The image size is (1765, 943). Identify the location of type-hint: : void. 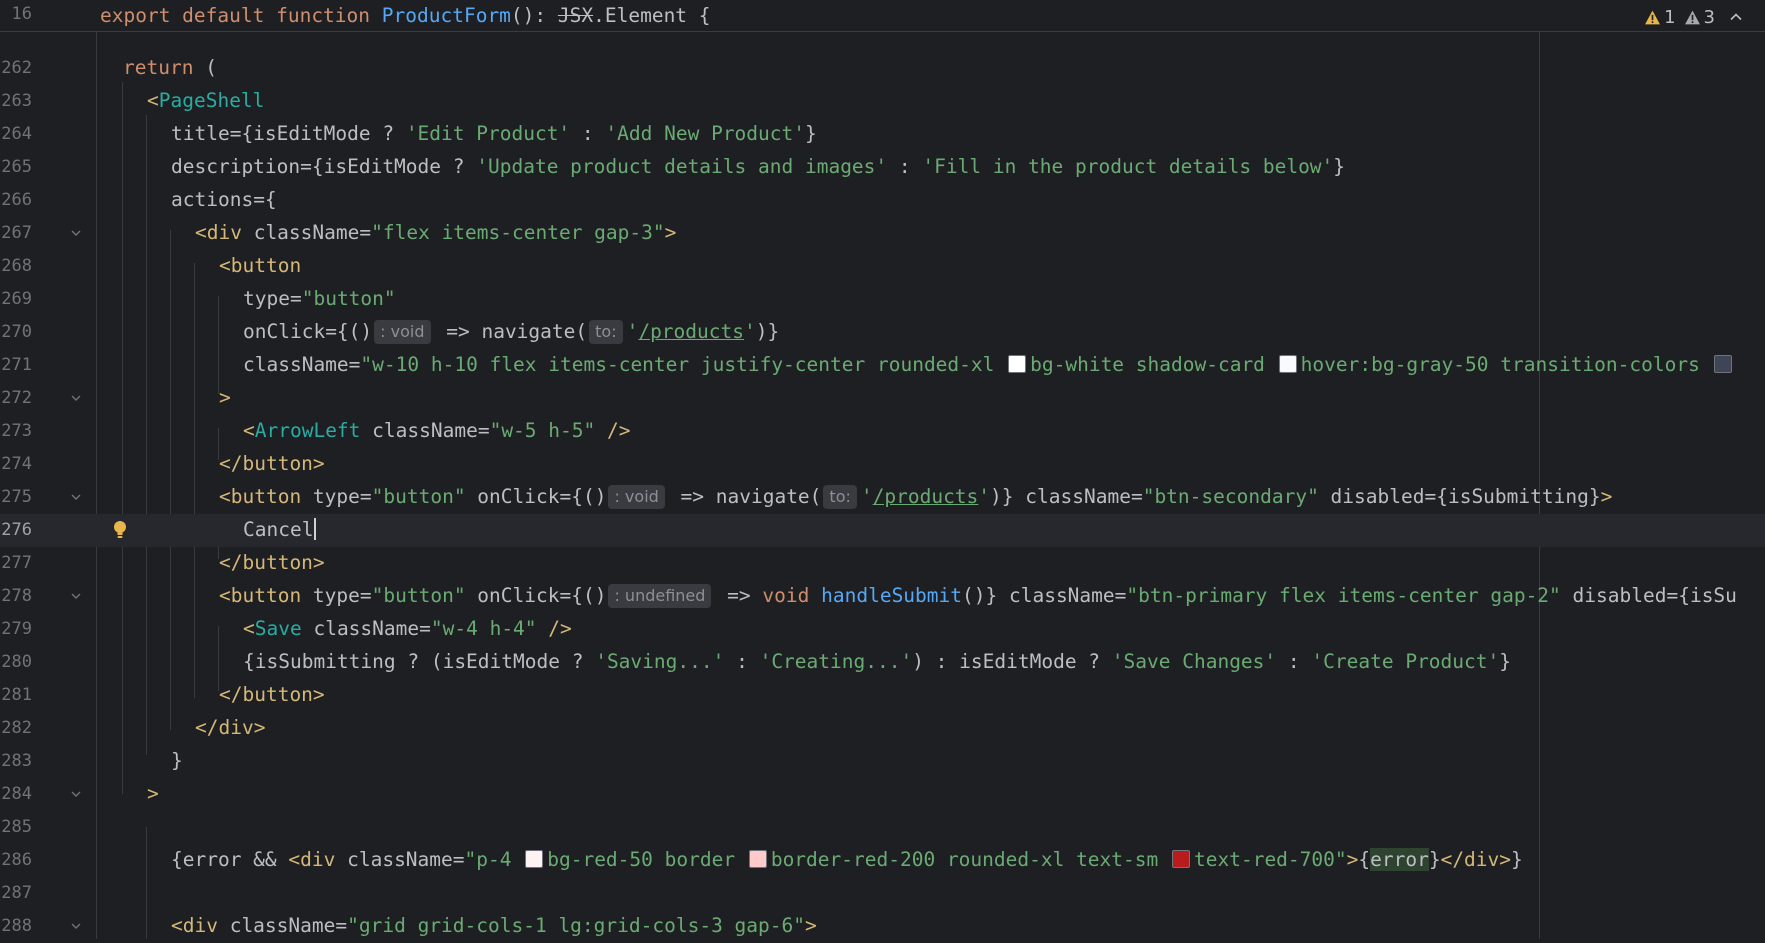
(402, 332).